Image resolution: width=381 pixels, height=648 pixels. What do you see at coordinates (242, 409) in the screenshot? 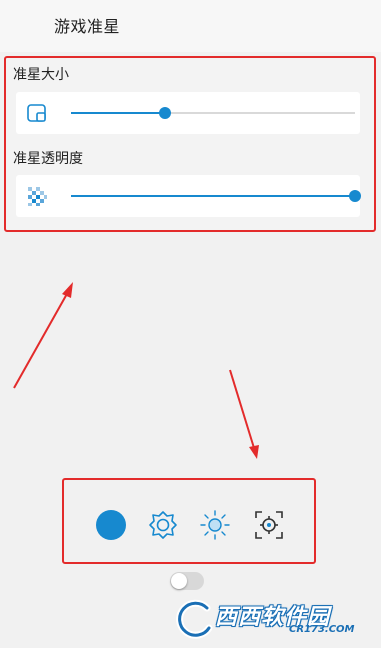
I see `arrow-down-right` at bounding box center [242, 409].